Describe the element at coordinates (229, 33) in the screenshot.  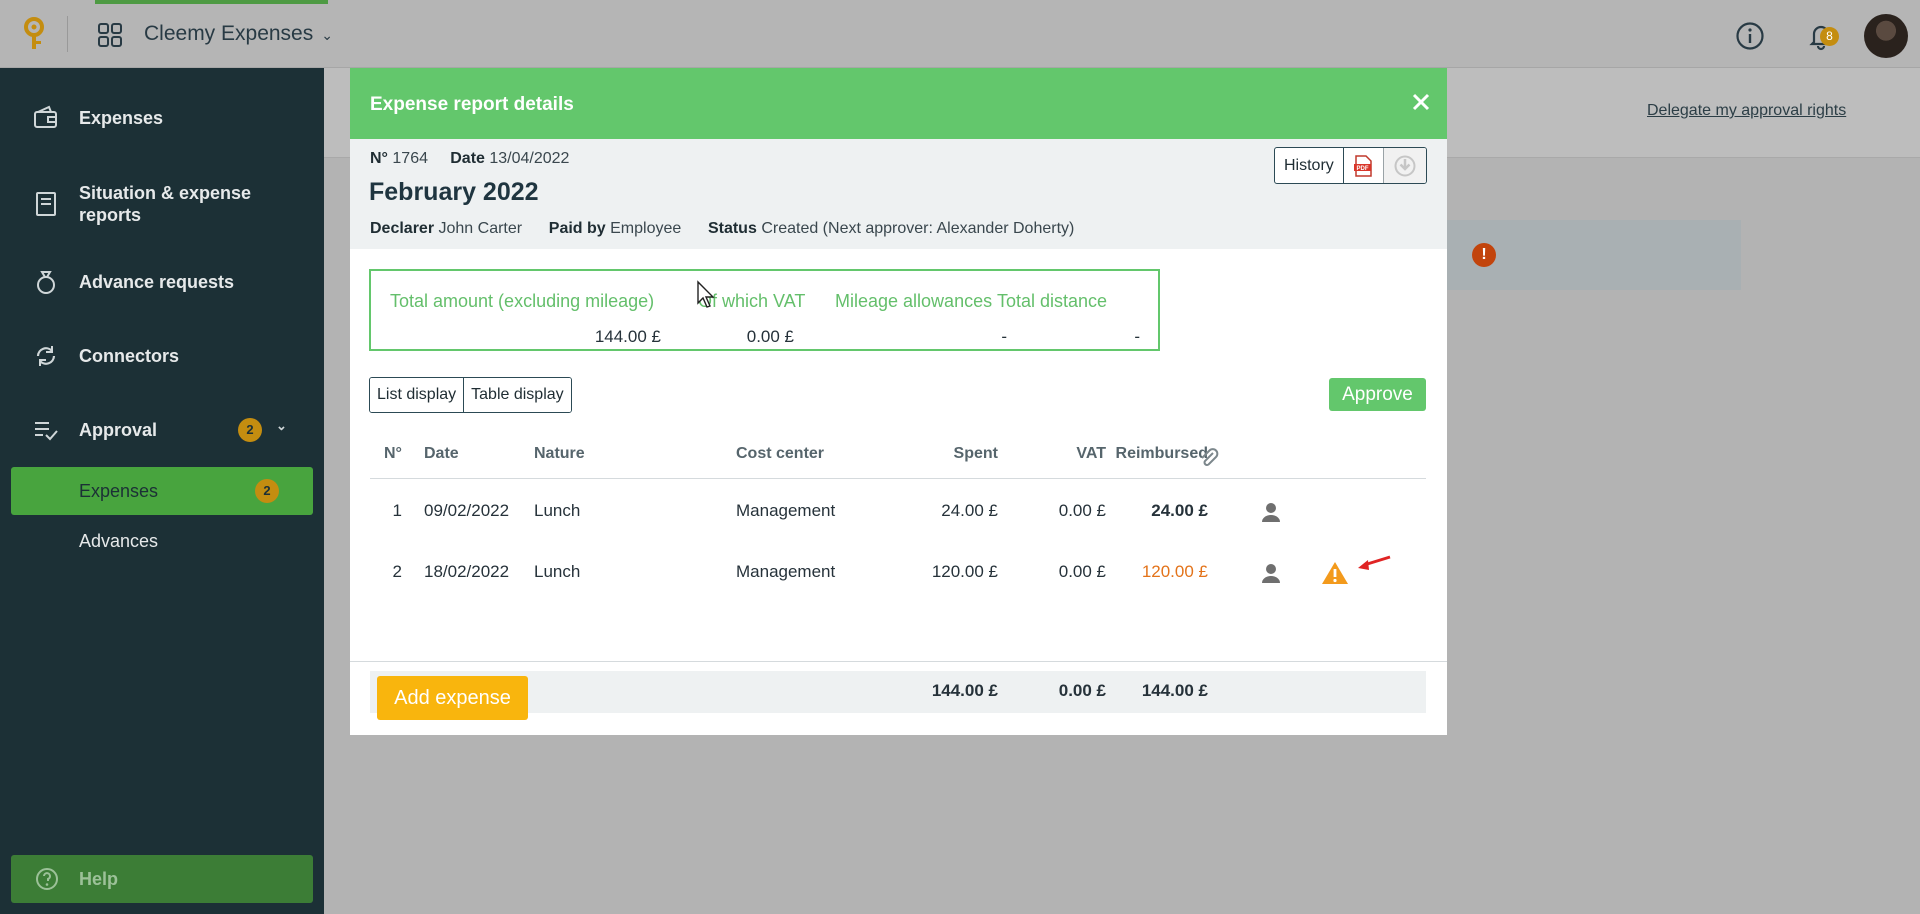
I see `app-title: Cleemy Expenses` at that location.